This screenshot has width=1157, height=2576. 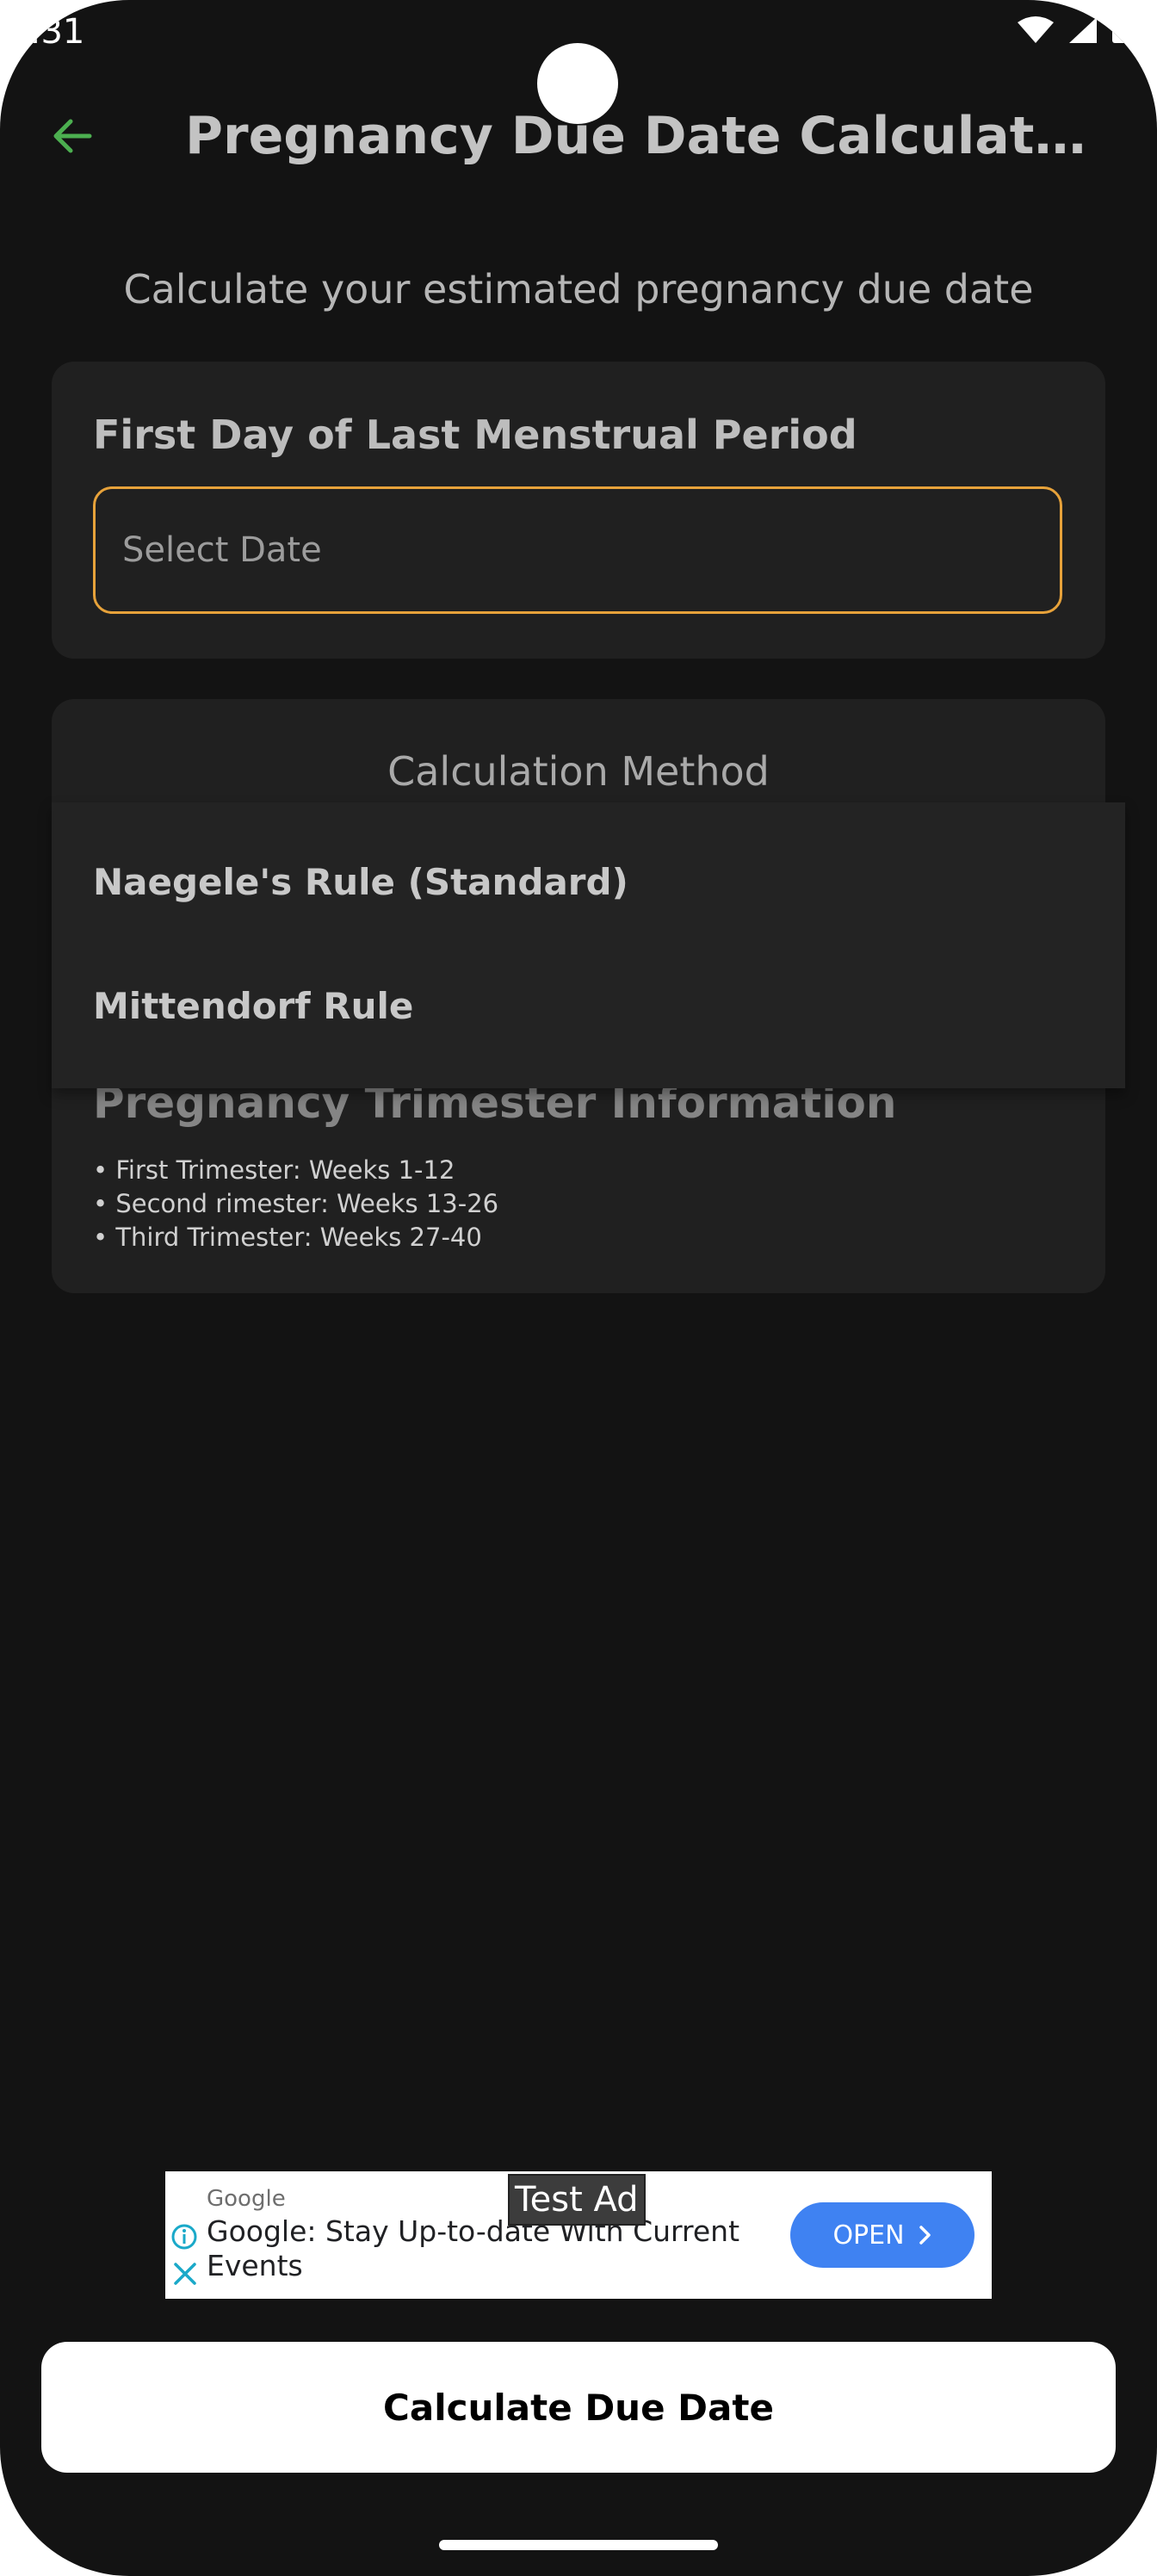 What do you see at coordinates (253, 1007) in the screenshot?
I see `option-mittendorf-rule: Mittendorf Rule` at bounding box center [253, 1007].